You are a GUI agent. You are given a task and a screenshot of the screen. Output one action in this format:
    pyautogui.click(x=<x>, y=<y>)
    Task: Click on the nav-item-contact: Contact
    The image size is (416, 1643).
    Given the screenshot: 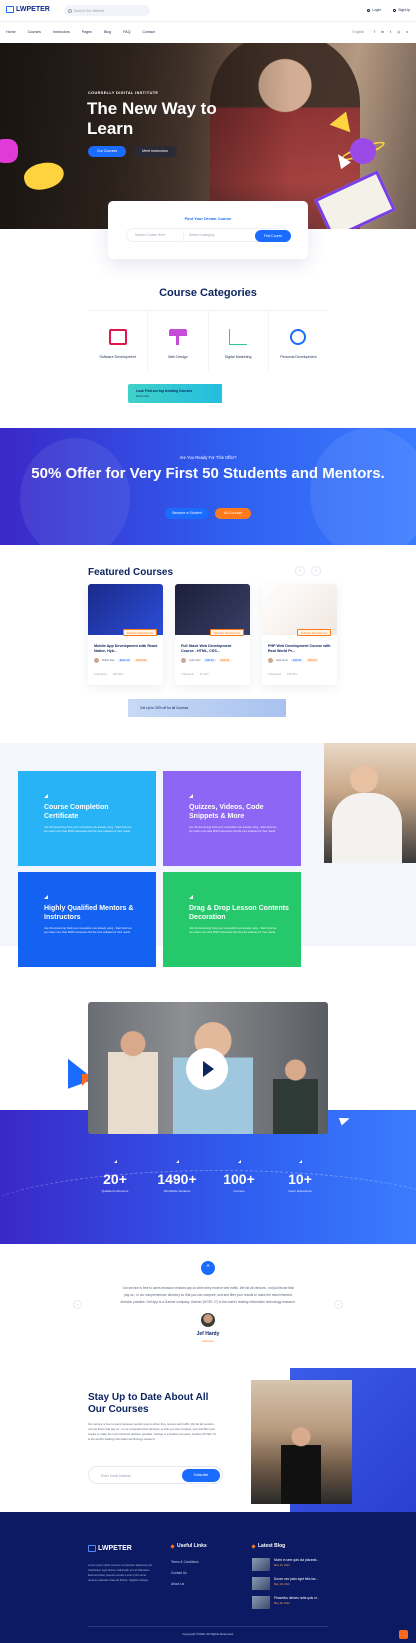 What is the action you would take?
    pyautogui.click(x=148, y=32)
    